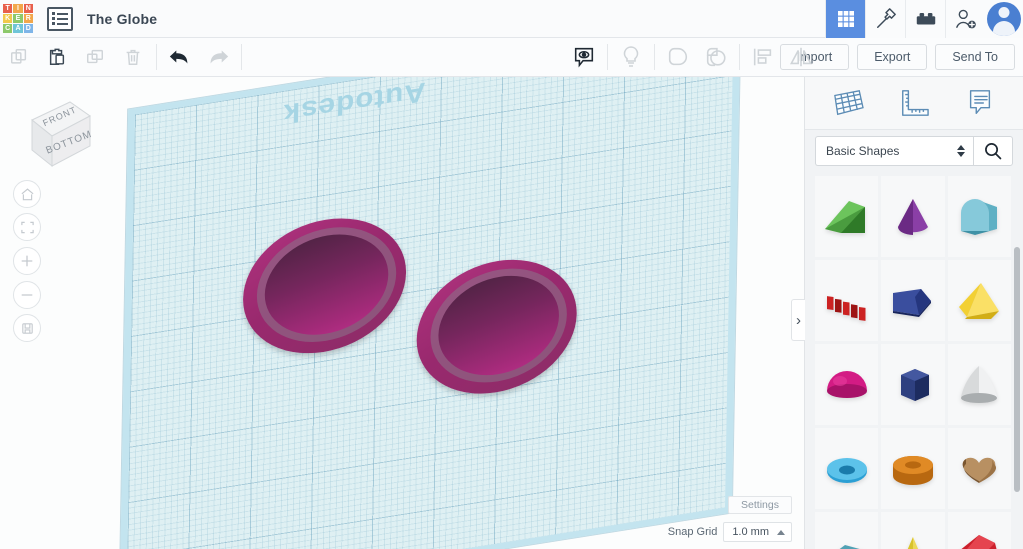  I want to click on shape-library-select: Basic Shapes, so click(894, 151).